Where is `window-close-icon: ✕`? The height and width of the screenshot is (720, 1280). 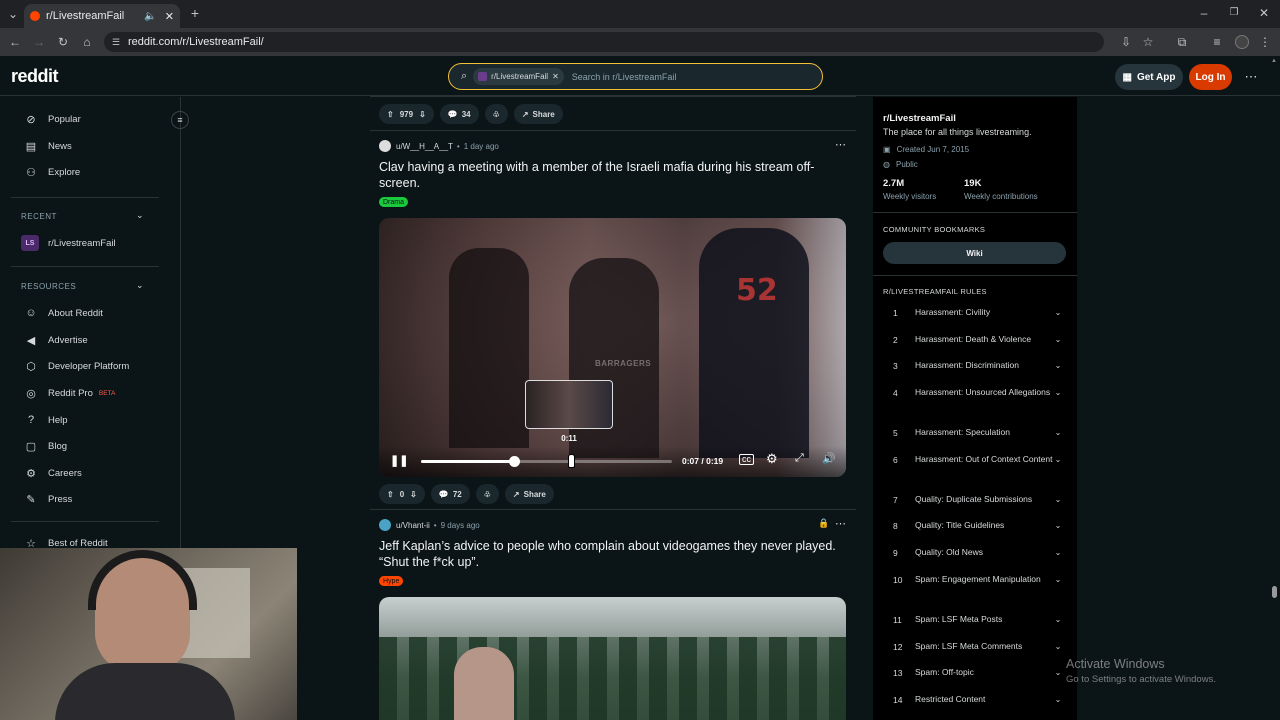
window-close-icon: ✕ is located at coordinates (1264, 13).